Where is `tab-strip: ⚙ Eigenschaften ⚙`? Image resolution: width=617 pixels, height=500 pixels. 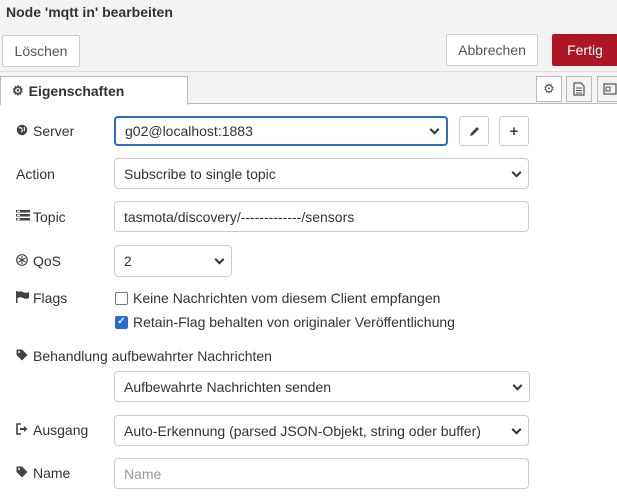
tab-strip: ⚙ Eigenschaften ⚙ is located at coordinates (308, 88).